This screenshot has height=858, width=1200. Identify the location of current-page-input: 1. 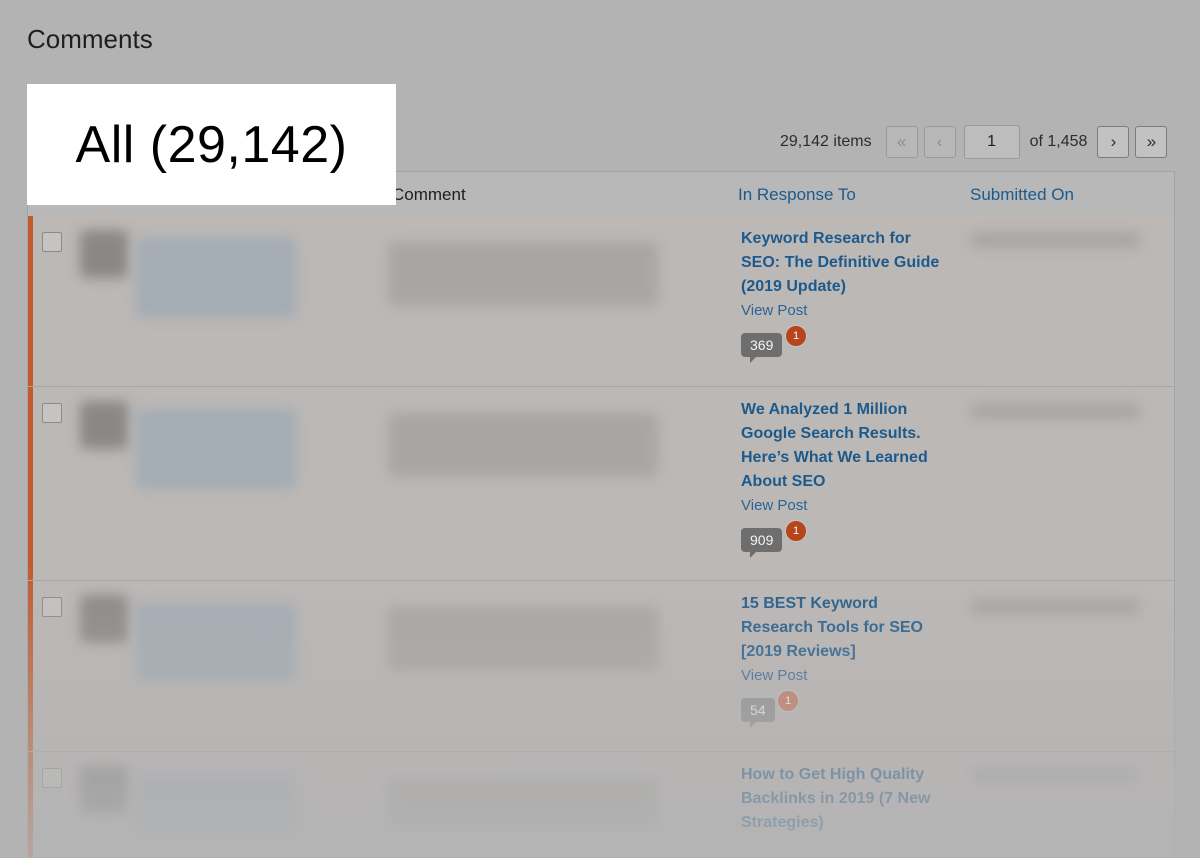
(991, 142).